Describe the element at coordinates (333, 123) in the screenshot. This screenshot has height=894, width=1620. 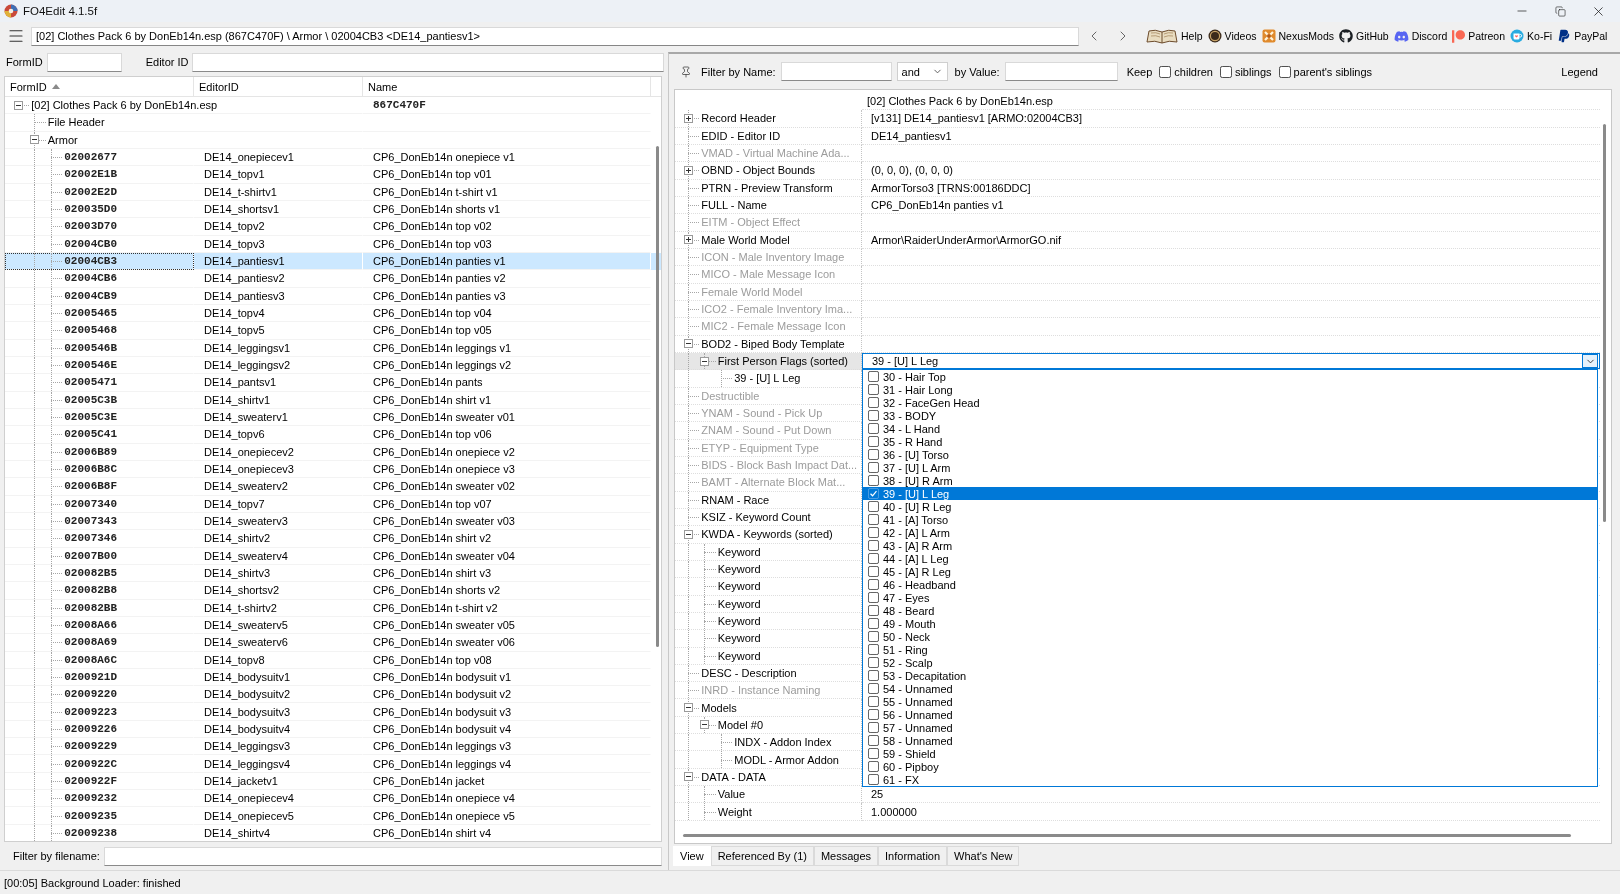
I see `tree-row: File Header` at that location.